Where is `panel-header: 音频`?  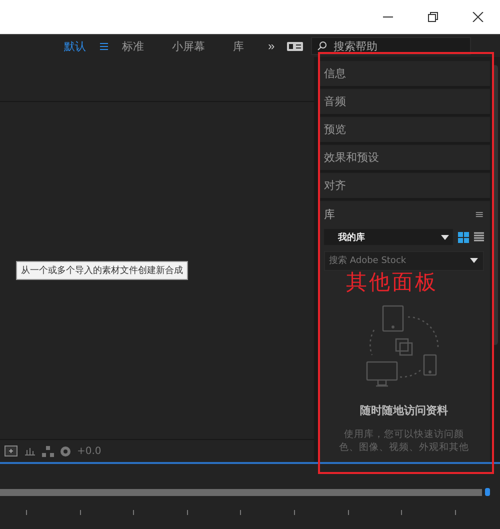
panel-header: 音频 is located at coordinates (404, 102).